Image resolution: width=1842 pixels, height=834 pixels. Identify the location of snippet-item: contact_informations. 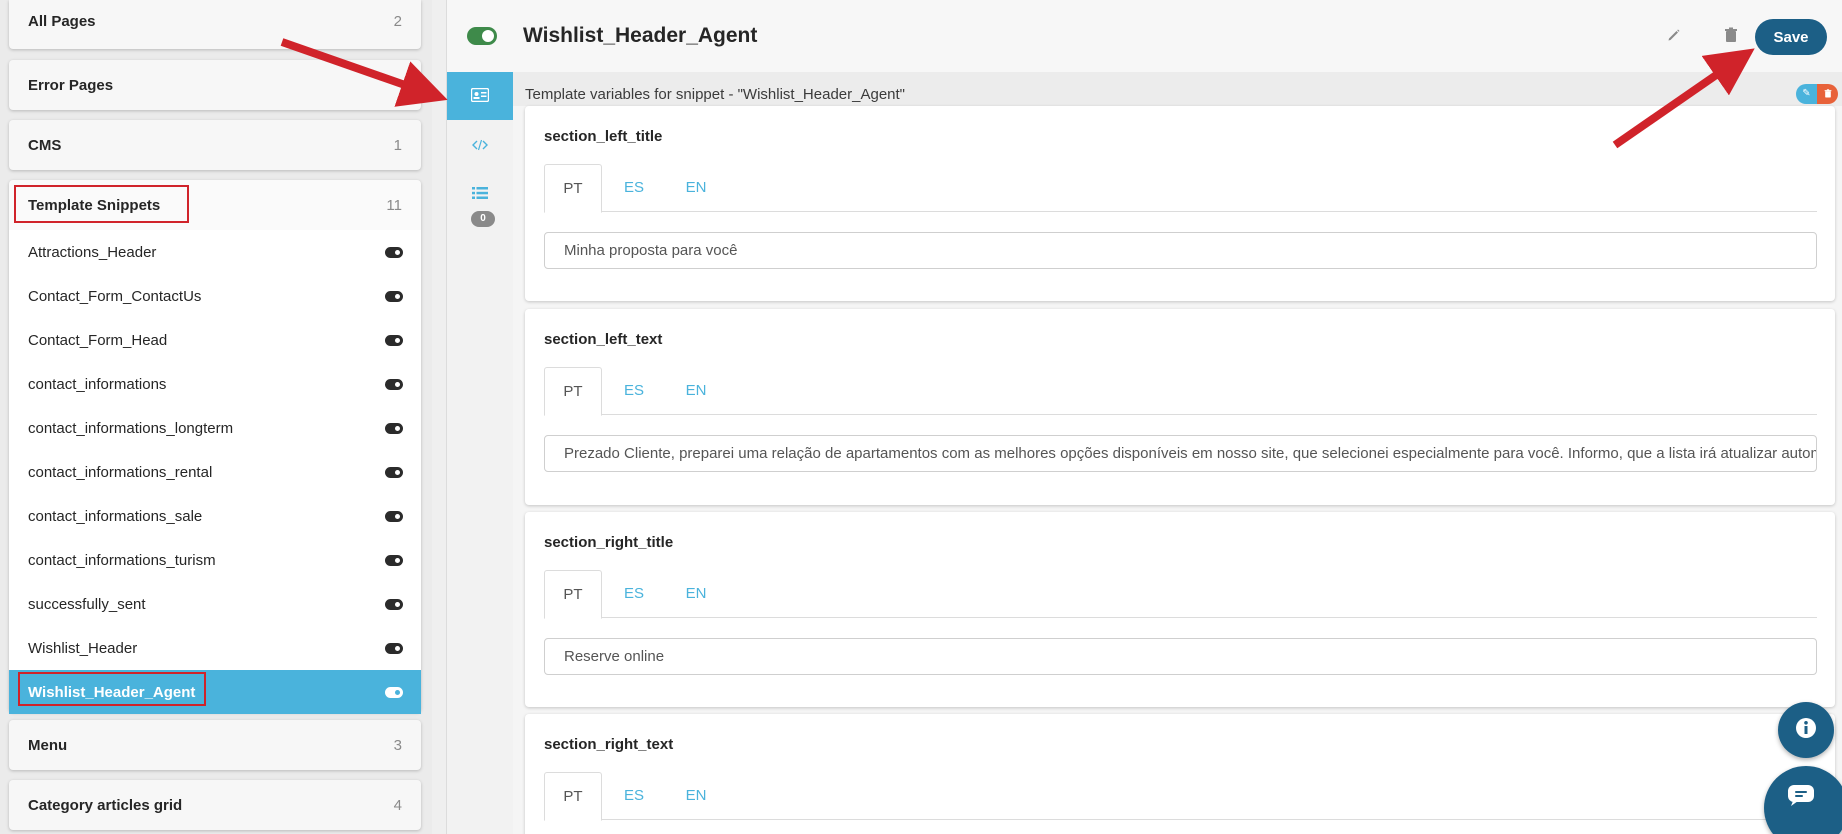
(215, 384).